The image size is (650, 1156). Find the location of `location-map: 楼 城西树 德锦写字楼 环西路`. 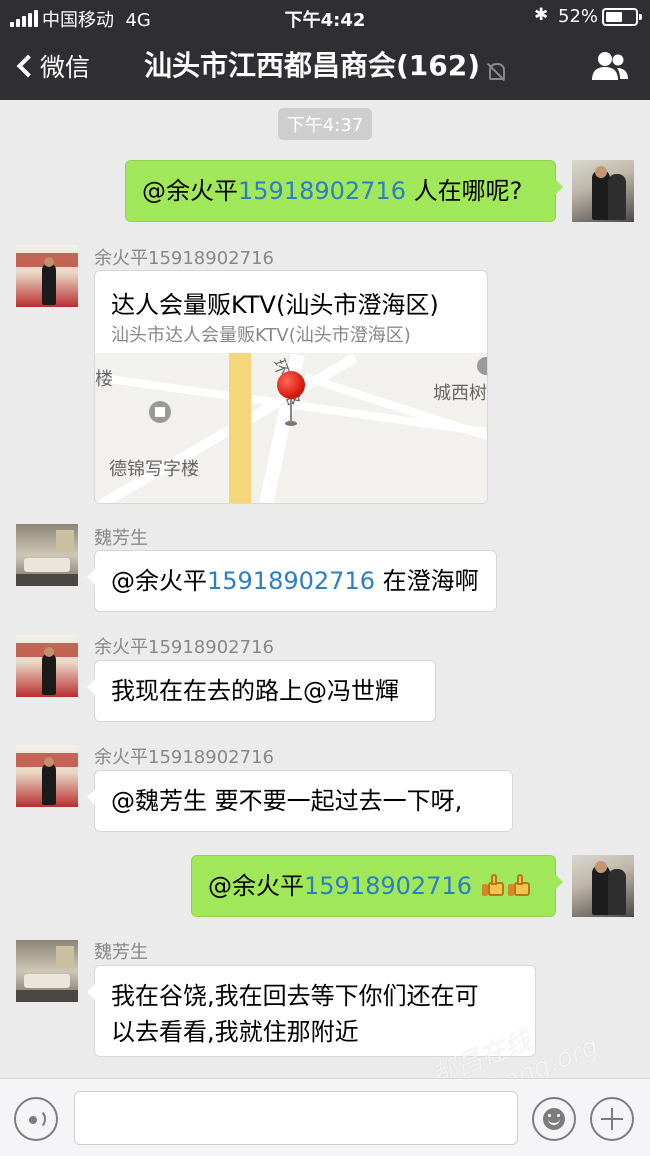

location-map: 楼 城西树 德锦写字楼 环西路 is located at coordinates (291, 428).